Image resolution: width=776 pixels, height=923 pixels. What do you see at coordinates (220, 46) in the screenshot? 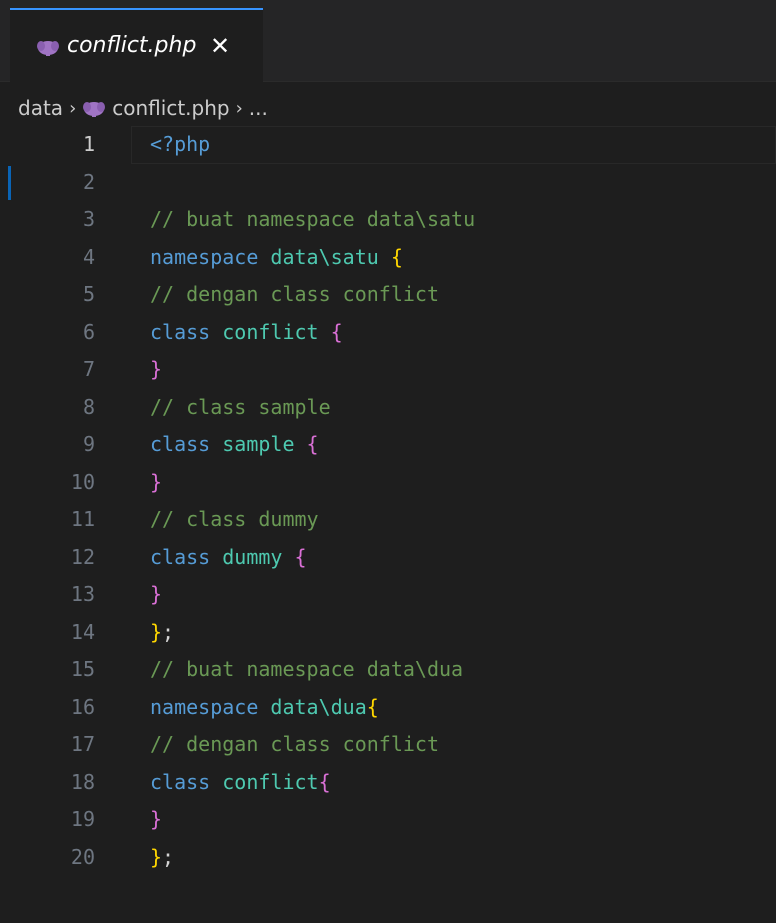
I see `close-icon: ✕` at bounding box center [220, 46].